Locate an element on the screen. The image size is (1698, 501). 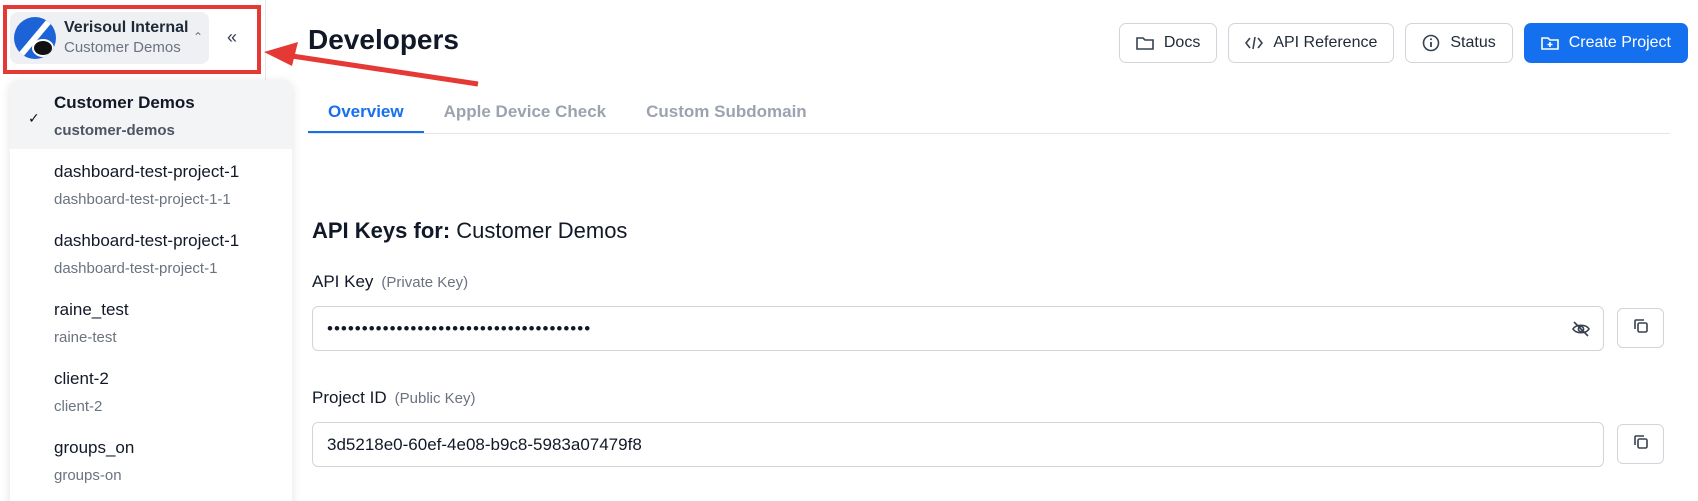
project-item-customer-demos: ✓ Customer Demos customer-demos is located at coordinates (151, 114).